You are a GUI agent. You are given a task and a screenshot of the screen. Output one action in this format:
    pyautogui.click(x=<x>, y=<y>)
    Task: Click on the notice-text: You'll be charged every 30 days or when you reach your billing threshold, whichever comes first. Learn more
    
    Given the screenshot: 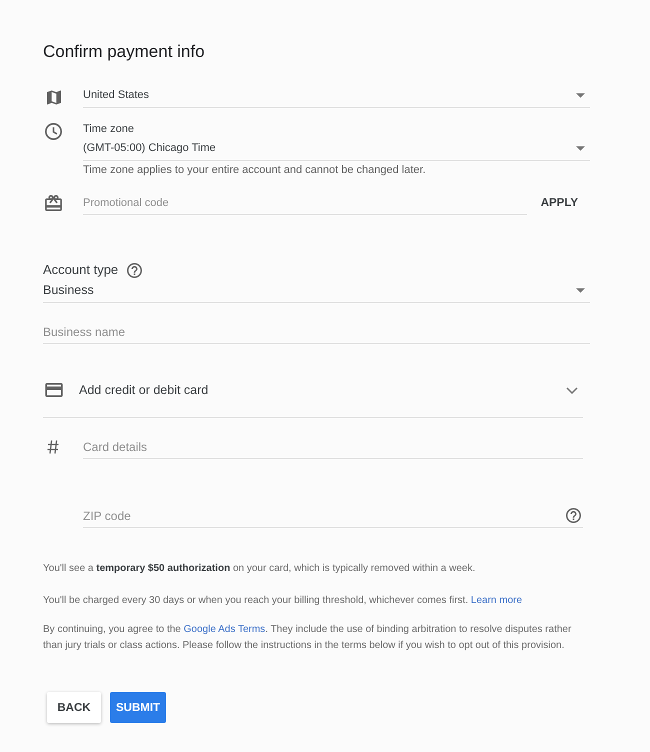 What is the action you would take?
    pyautogui.click(x=283, y=601)
    